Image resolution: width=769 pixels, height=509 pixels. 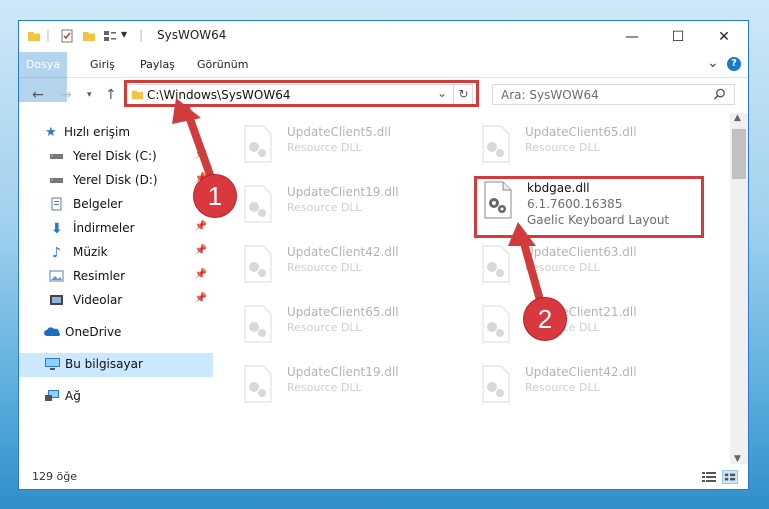 I want to click on expand-ribbon-icon: ⌄, so click(x=713, y=63).